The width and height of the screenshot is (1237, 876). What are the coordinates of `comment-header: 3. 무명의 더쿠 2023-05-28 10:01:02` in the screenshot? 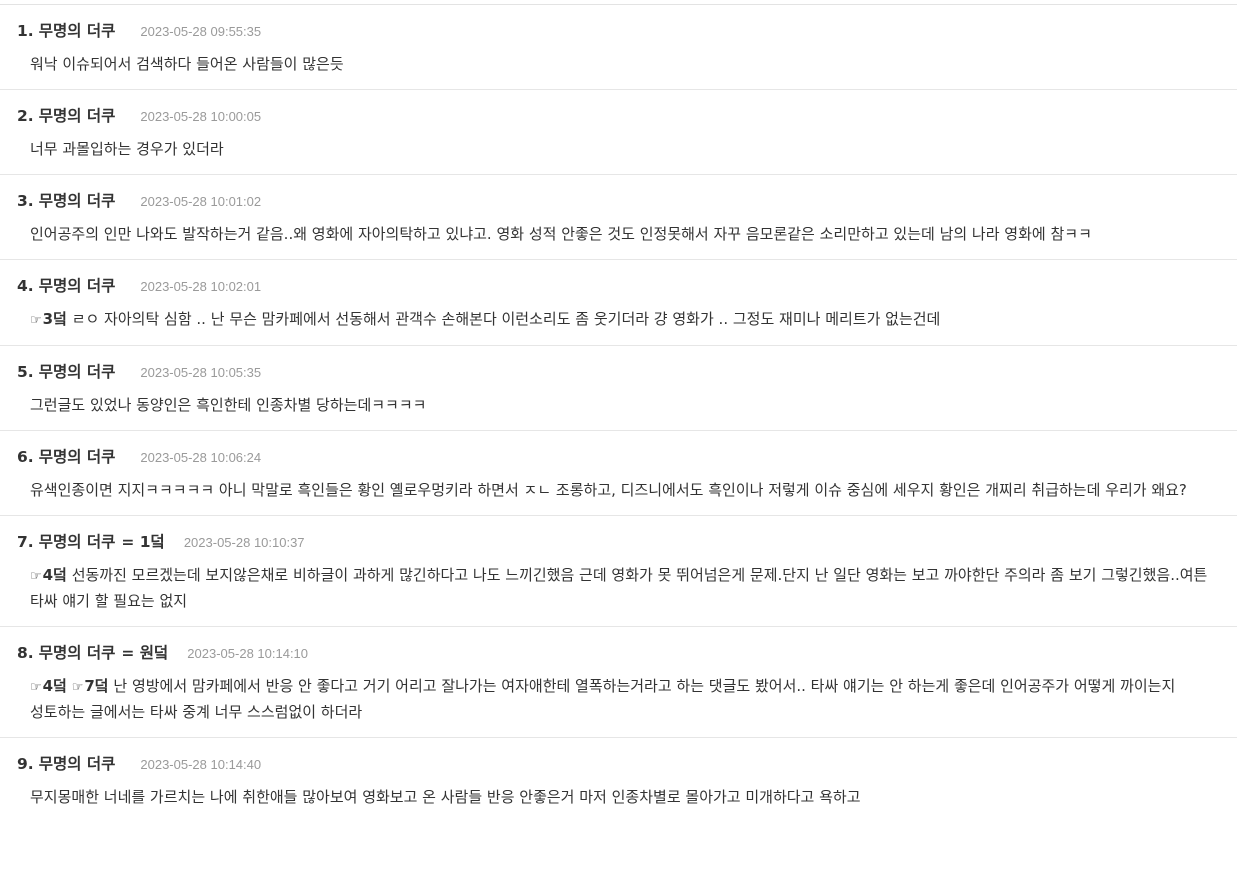 It's located at (622, 201).